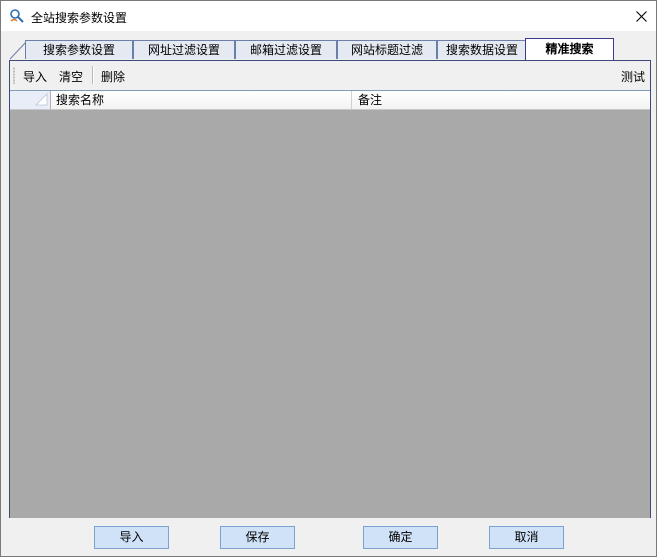 This screenshot has height=557, width=657. Describe the element at coordinates (17, 16) in the screenshot. I see `app-search-icon` at that location.